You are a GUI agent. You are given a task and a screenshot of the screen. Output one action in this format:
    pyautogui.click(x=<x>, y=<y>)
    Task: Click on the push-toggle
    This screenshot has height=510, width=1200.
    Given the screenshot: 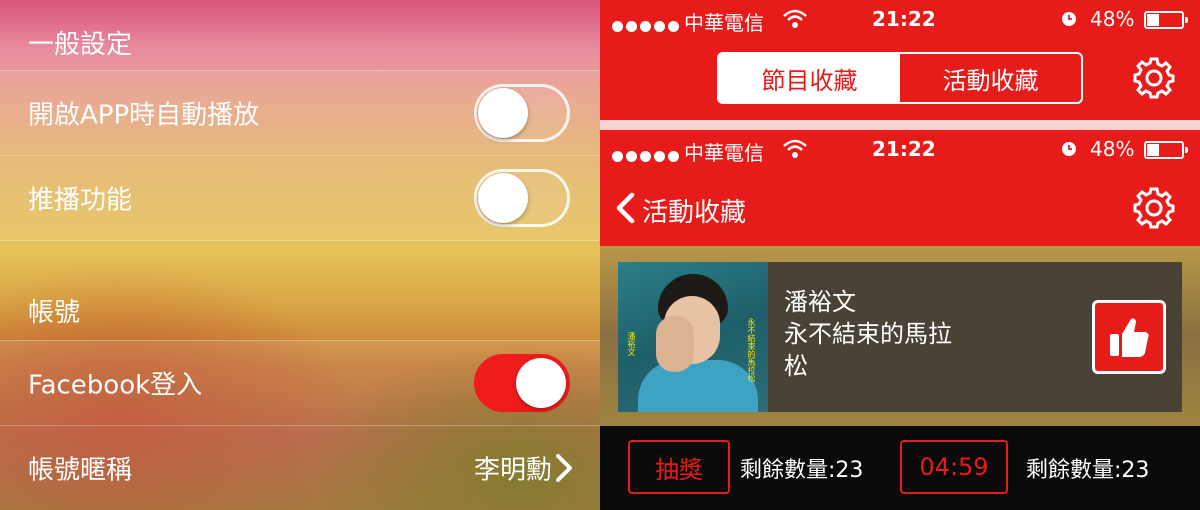 What is the action you would take?
    pyautogui.click(x=522, y=198)
    